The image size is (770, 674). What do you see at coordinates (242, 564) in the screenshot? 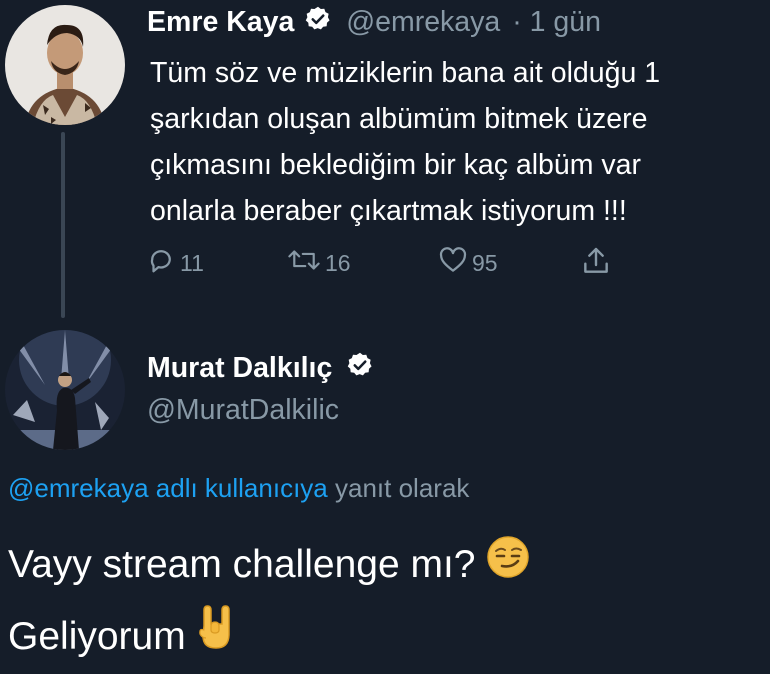
I see `reply-text-line-1-text: Vayy stream challenge mı?` at bounding box center [242, 564].